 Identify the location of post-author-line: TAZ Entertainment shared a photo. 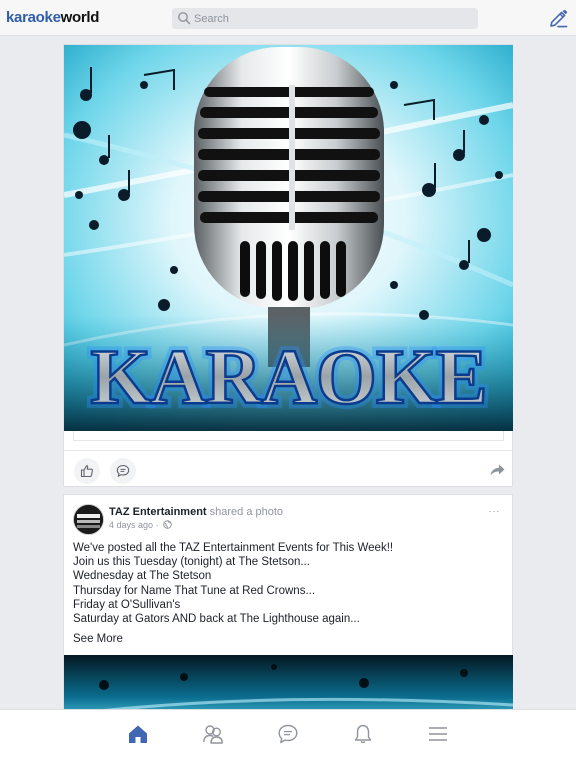
(196, 512).